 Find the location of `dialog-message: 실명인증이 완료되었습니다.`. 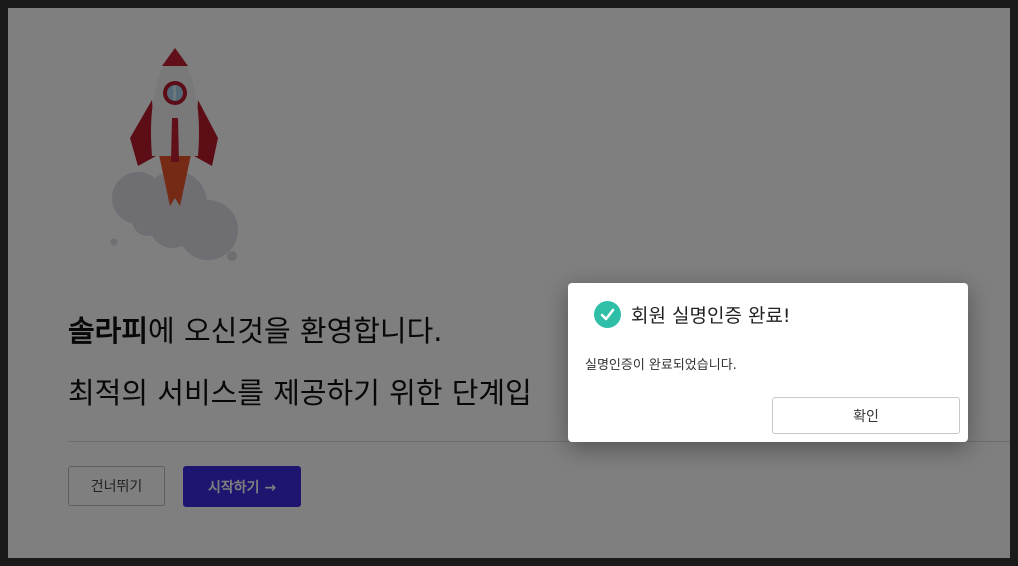

dialog-message: 실명인증이 완료되었습니다. is located at coordinates (661, 365).